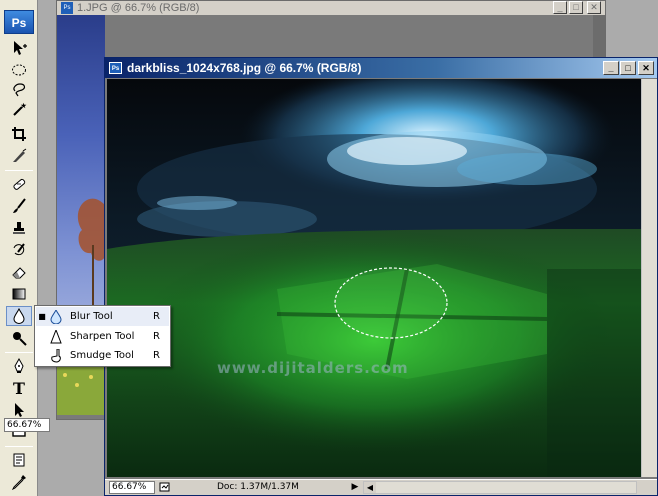  I want to click on flyout-item-blur-tool: ■ Blur Tool R, so click(102, 316).